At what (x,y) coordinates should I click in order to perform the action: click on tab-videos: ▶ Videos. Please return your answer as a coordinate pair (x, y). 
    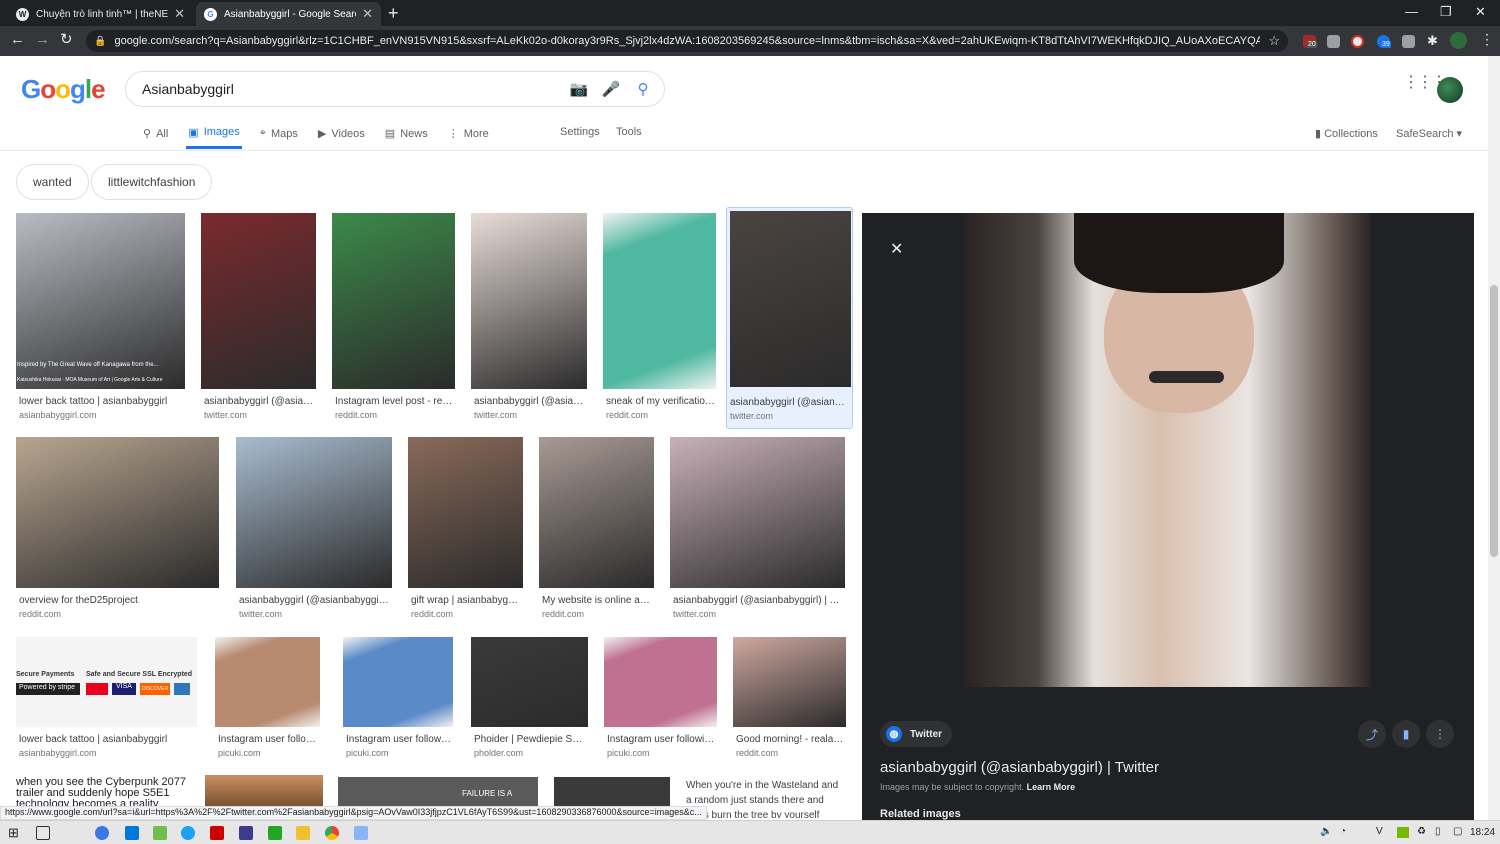
    Looking at the image, I should click on (341, 133).